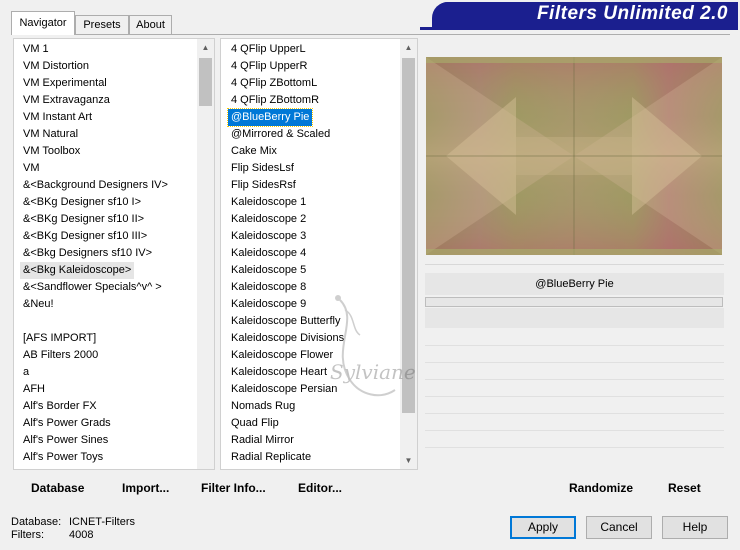  I want to click on filter-list-item: Quad Flip, so click(255, 423).